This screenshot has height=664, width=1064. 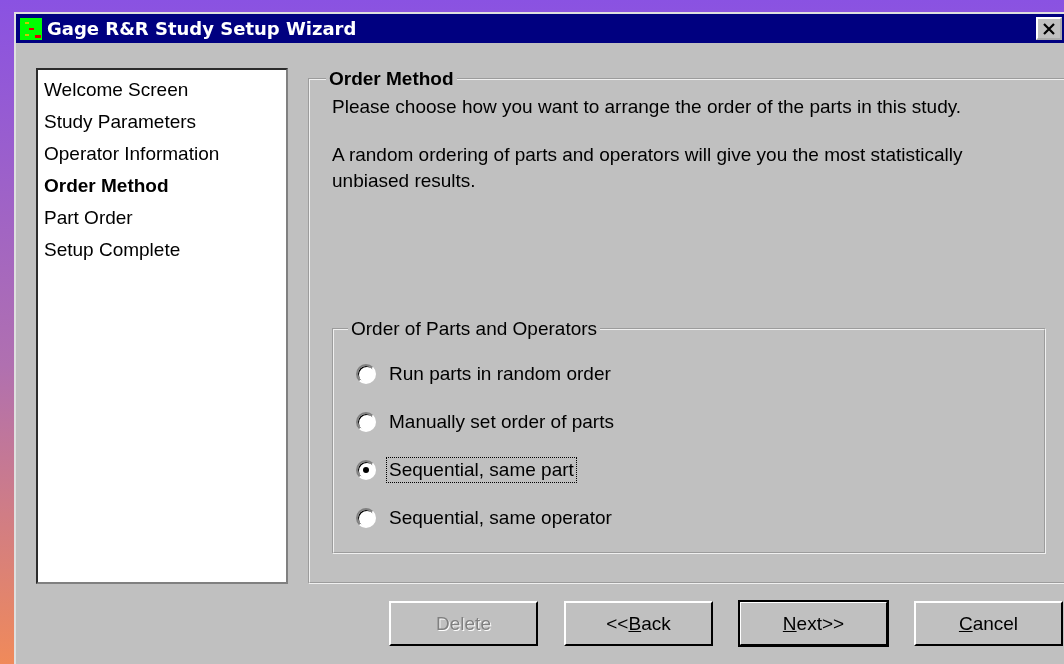 I want to click on group-title: Order of Parts and Operators, so click(x=474, y=329).